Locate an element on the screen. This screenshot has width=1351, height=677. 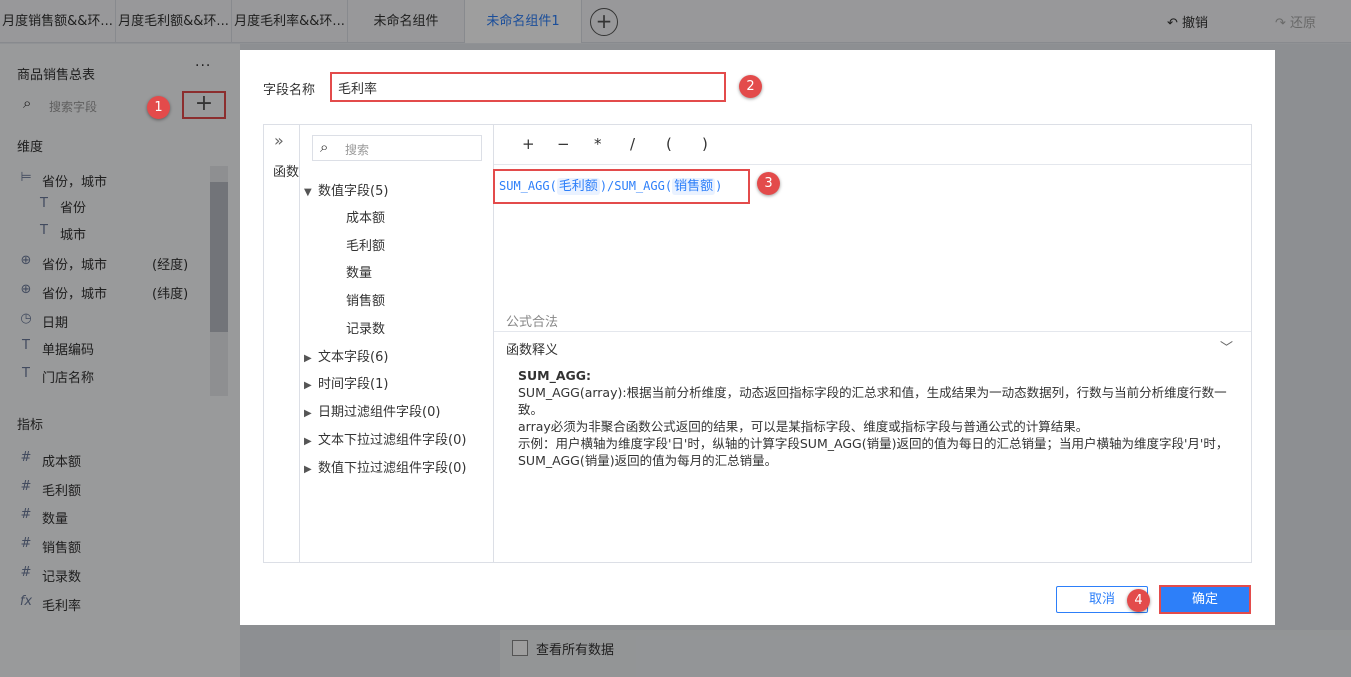
tree-group-text-filter: ▶ 文本下拉过滤组件字段(0) is located at coordinates (385, 438).